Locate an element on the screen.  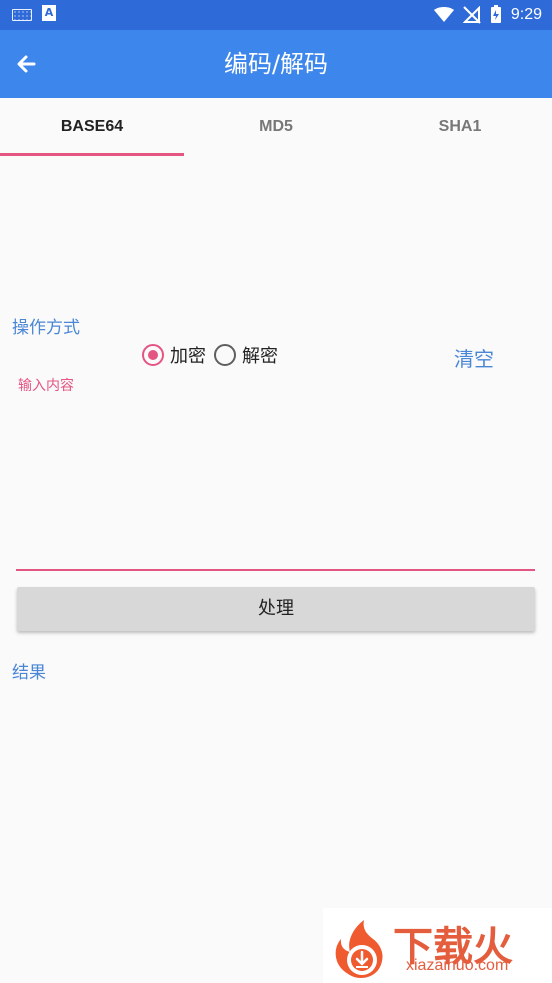
radio-decrypt-label: 解密 is located at coordinates (260, 356).